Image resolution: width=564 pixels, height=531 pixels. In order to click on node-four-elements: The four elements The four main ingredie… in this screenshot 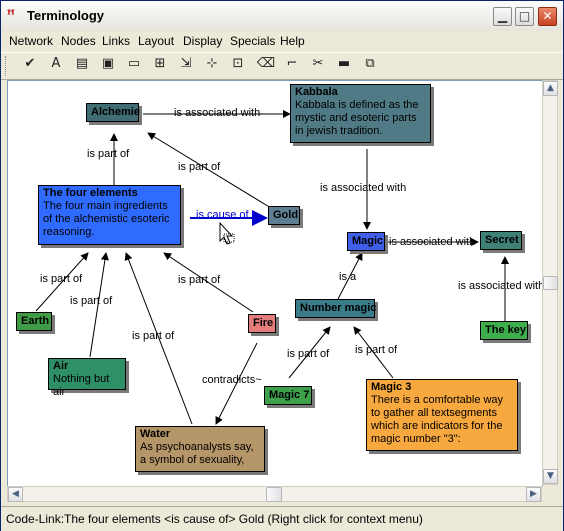, I will do `click(109, 215)`.